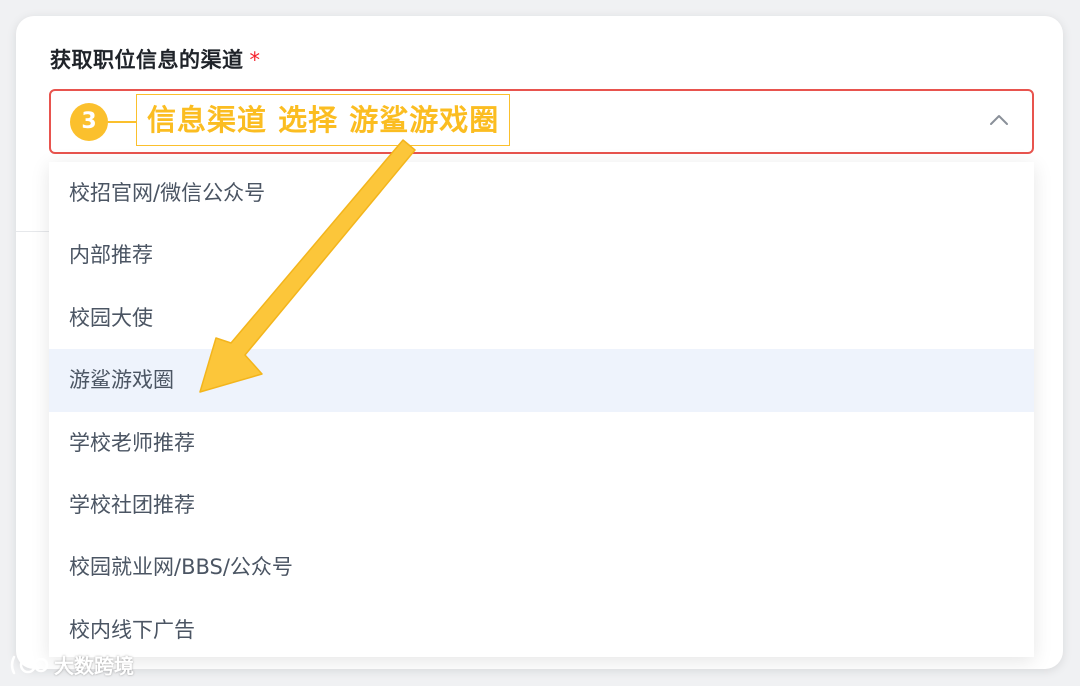 The height and width of the screenshot is (686, 1080). Describe the element at coordinates (147, 60) in the screenshot. I see `field-label-text: 获取职位信息的渠道` at that location.